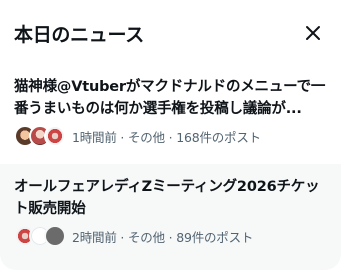  Describe the element at coordinates (167, 198) in the screenshot. I see `news-title: オールフェアレディZミーティング2026チケット販売開始` at that location.